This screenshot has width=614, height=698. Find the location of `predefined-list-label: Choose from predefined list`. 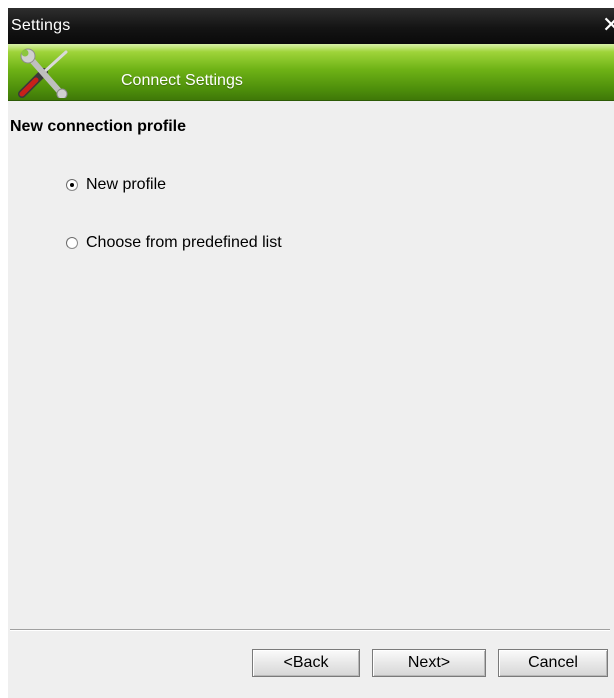

predefined-list-label: Choose from predefined list is located at coordinates (184, 243).